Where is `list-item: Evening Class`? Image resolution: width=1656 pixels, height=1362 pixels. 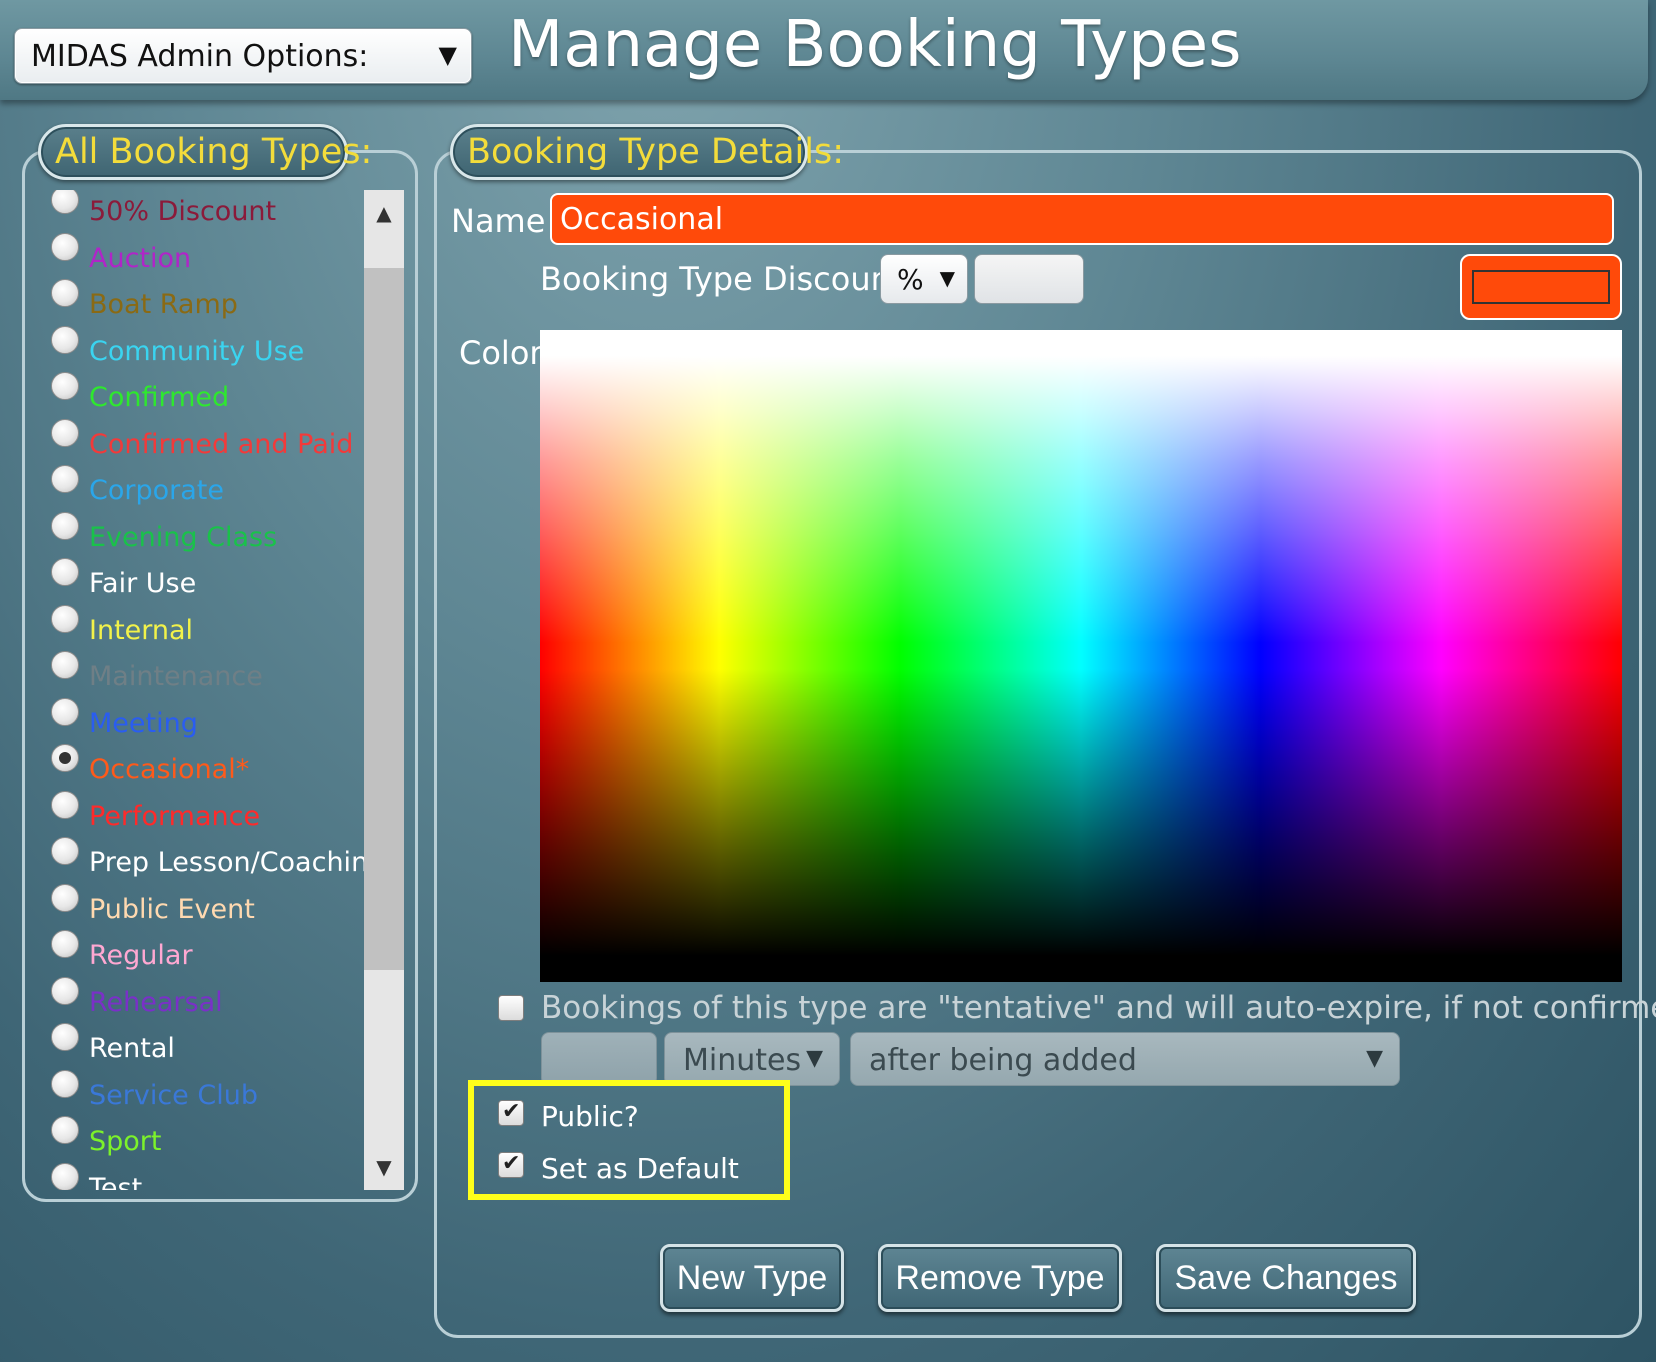 list-item: Evening Class is located at coordinates (206, 537).